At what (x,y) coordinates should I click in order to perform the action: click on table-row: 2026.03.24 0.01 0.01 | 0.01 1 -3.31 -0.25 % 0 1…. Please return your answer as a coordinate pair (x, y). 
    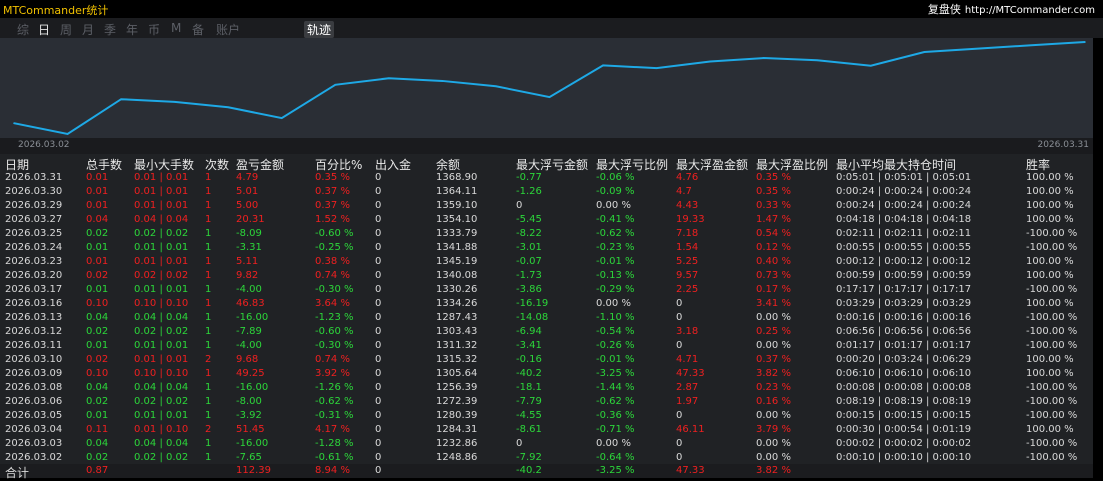
    Looking at the image, I should click on (551, 248).